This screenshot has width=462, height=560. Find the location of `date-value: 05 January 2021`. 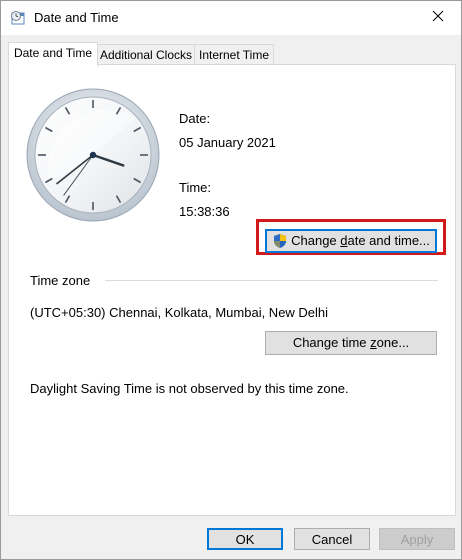

date-value: 05 January 2021 is located at coordinates (227, 142).